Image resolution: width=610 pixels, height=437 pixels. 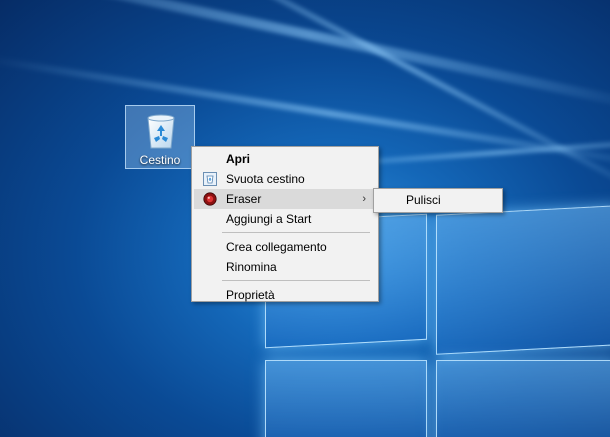 I want to click on empty-recycle-bin-icon, so click(x=210, y=179).